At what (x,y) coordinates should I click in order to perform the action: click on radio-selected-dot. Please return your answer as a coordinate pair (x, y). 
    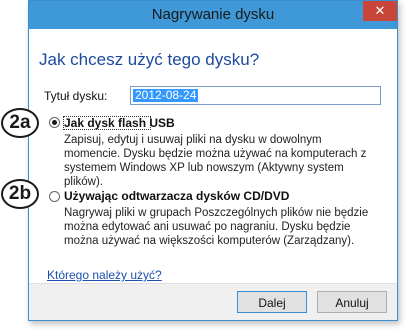
    Looking at the image, I should click on (54, 122).